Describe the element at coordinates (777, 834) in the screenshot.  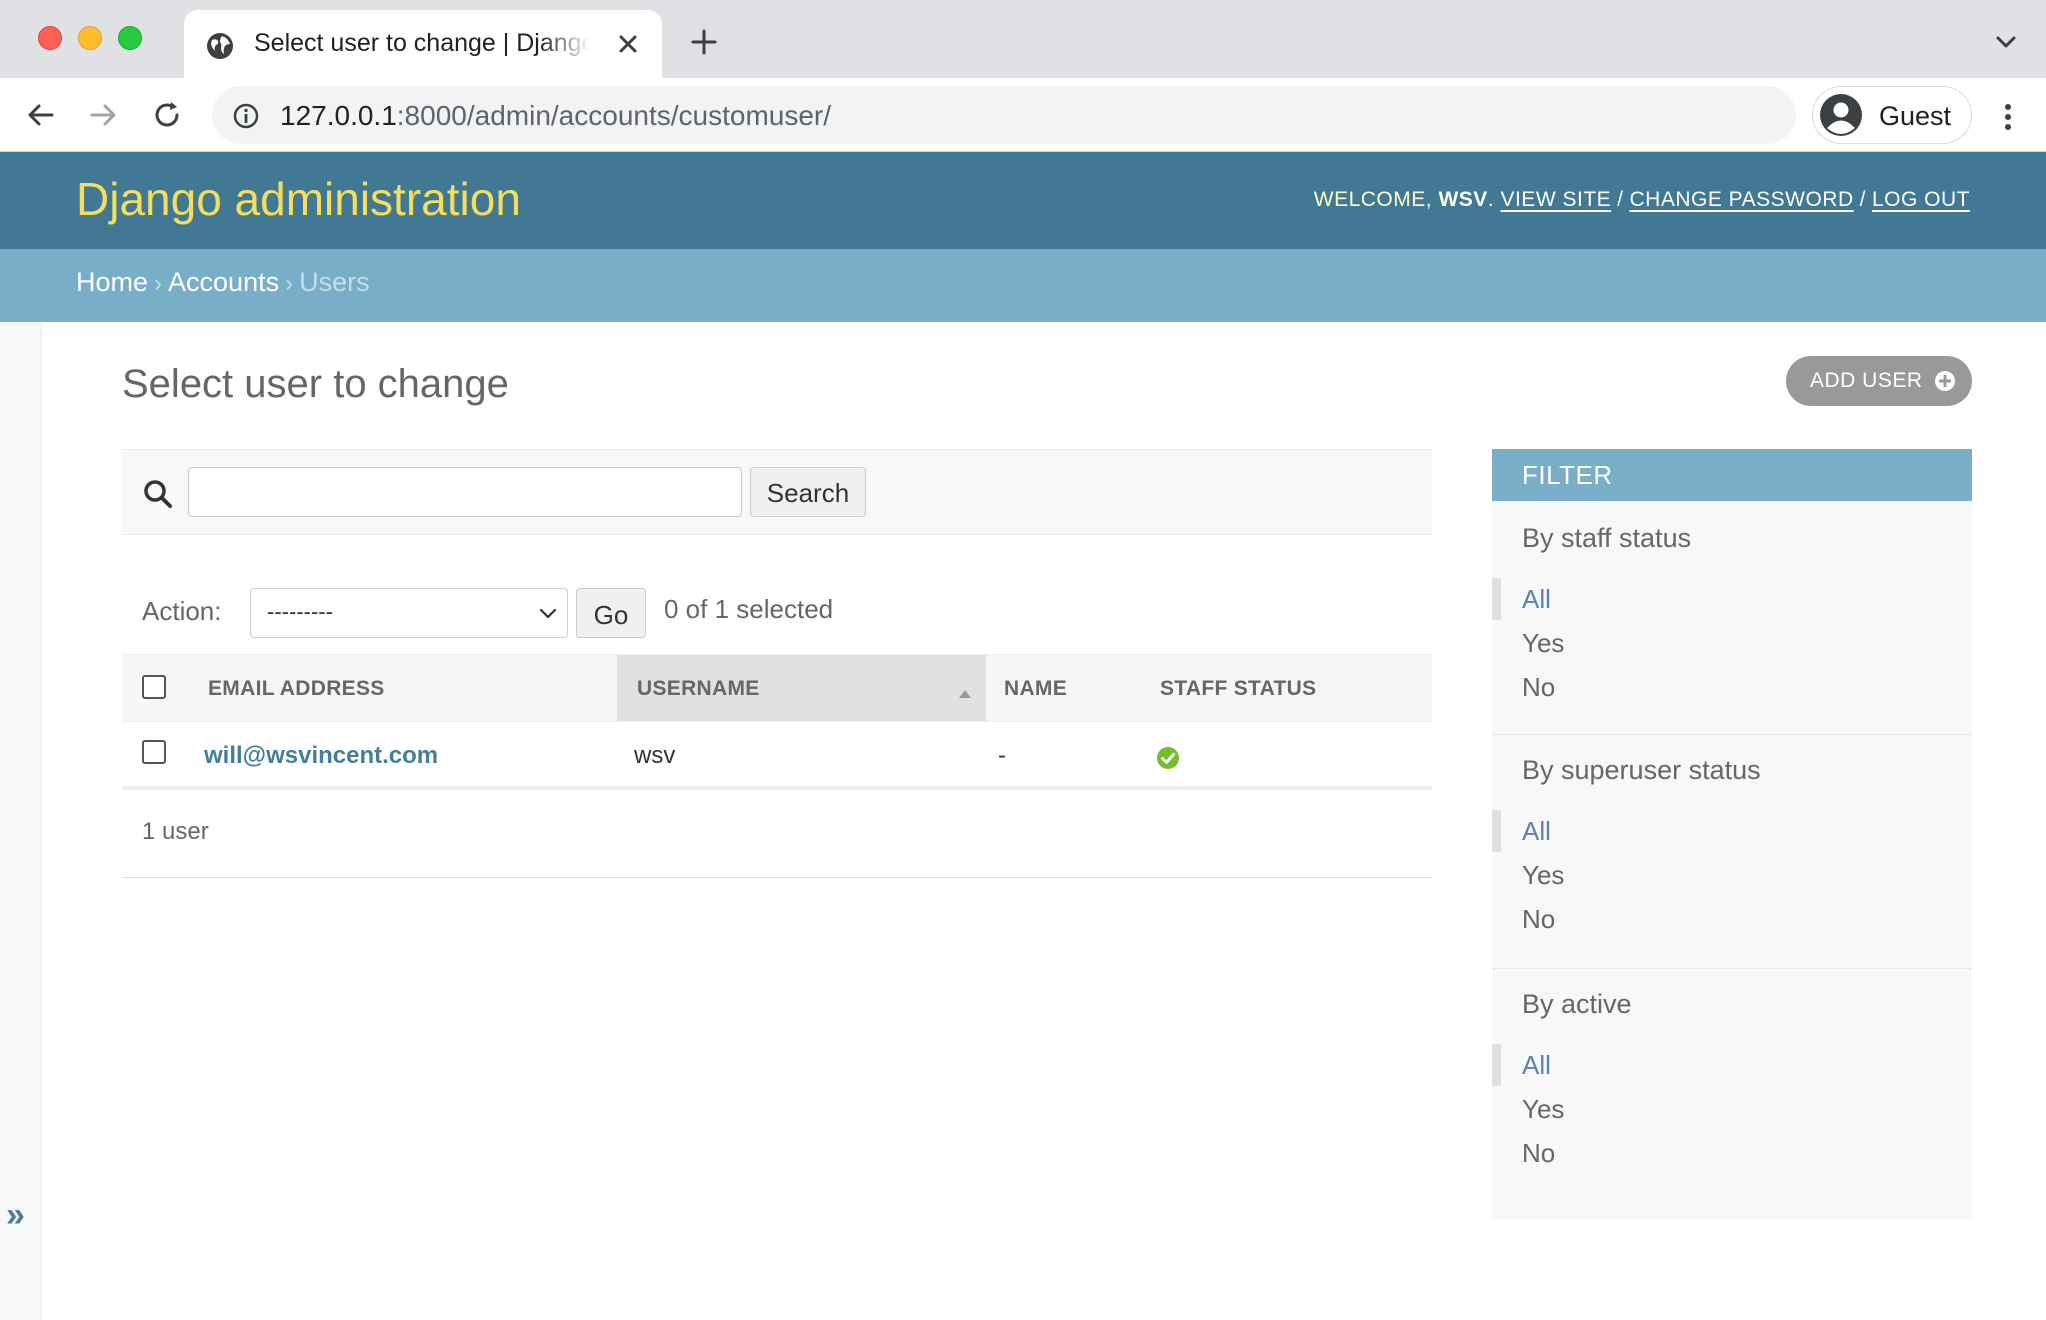
I see `paginator: 1 user` at that location.